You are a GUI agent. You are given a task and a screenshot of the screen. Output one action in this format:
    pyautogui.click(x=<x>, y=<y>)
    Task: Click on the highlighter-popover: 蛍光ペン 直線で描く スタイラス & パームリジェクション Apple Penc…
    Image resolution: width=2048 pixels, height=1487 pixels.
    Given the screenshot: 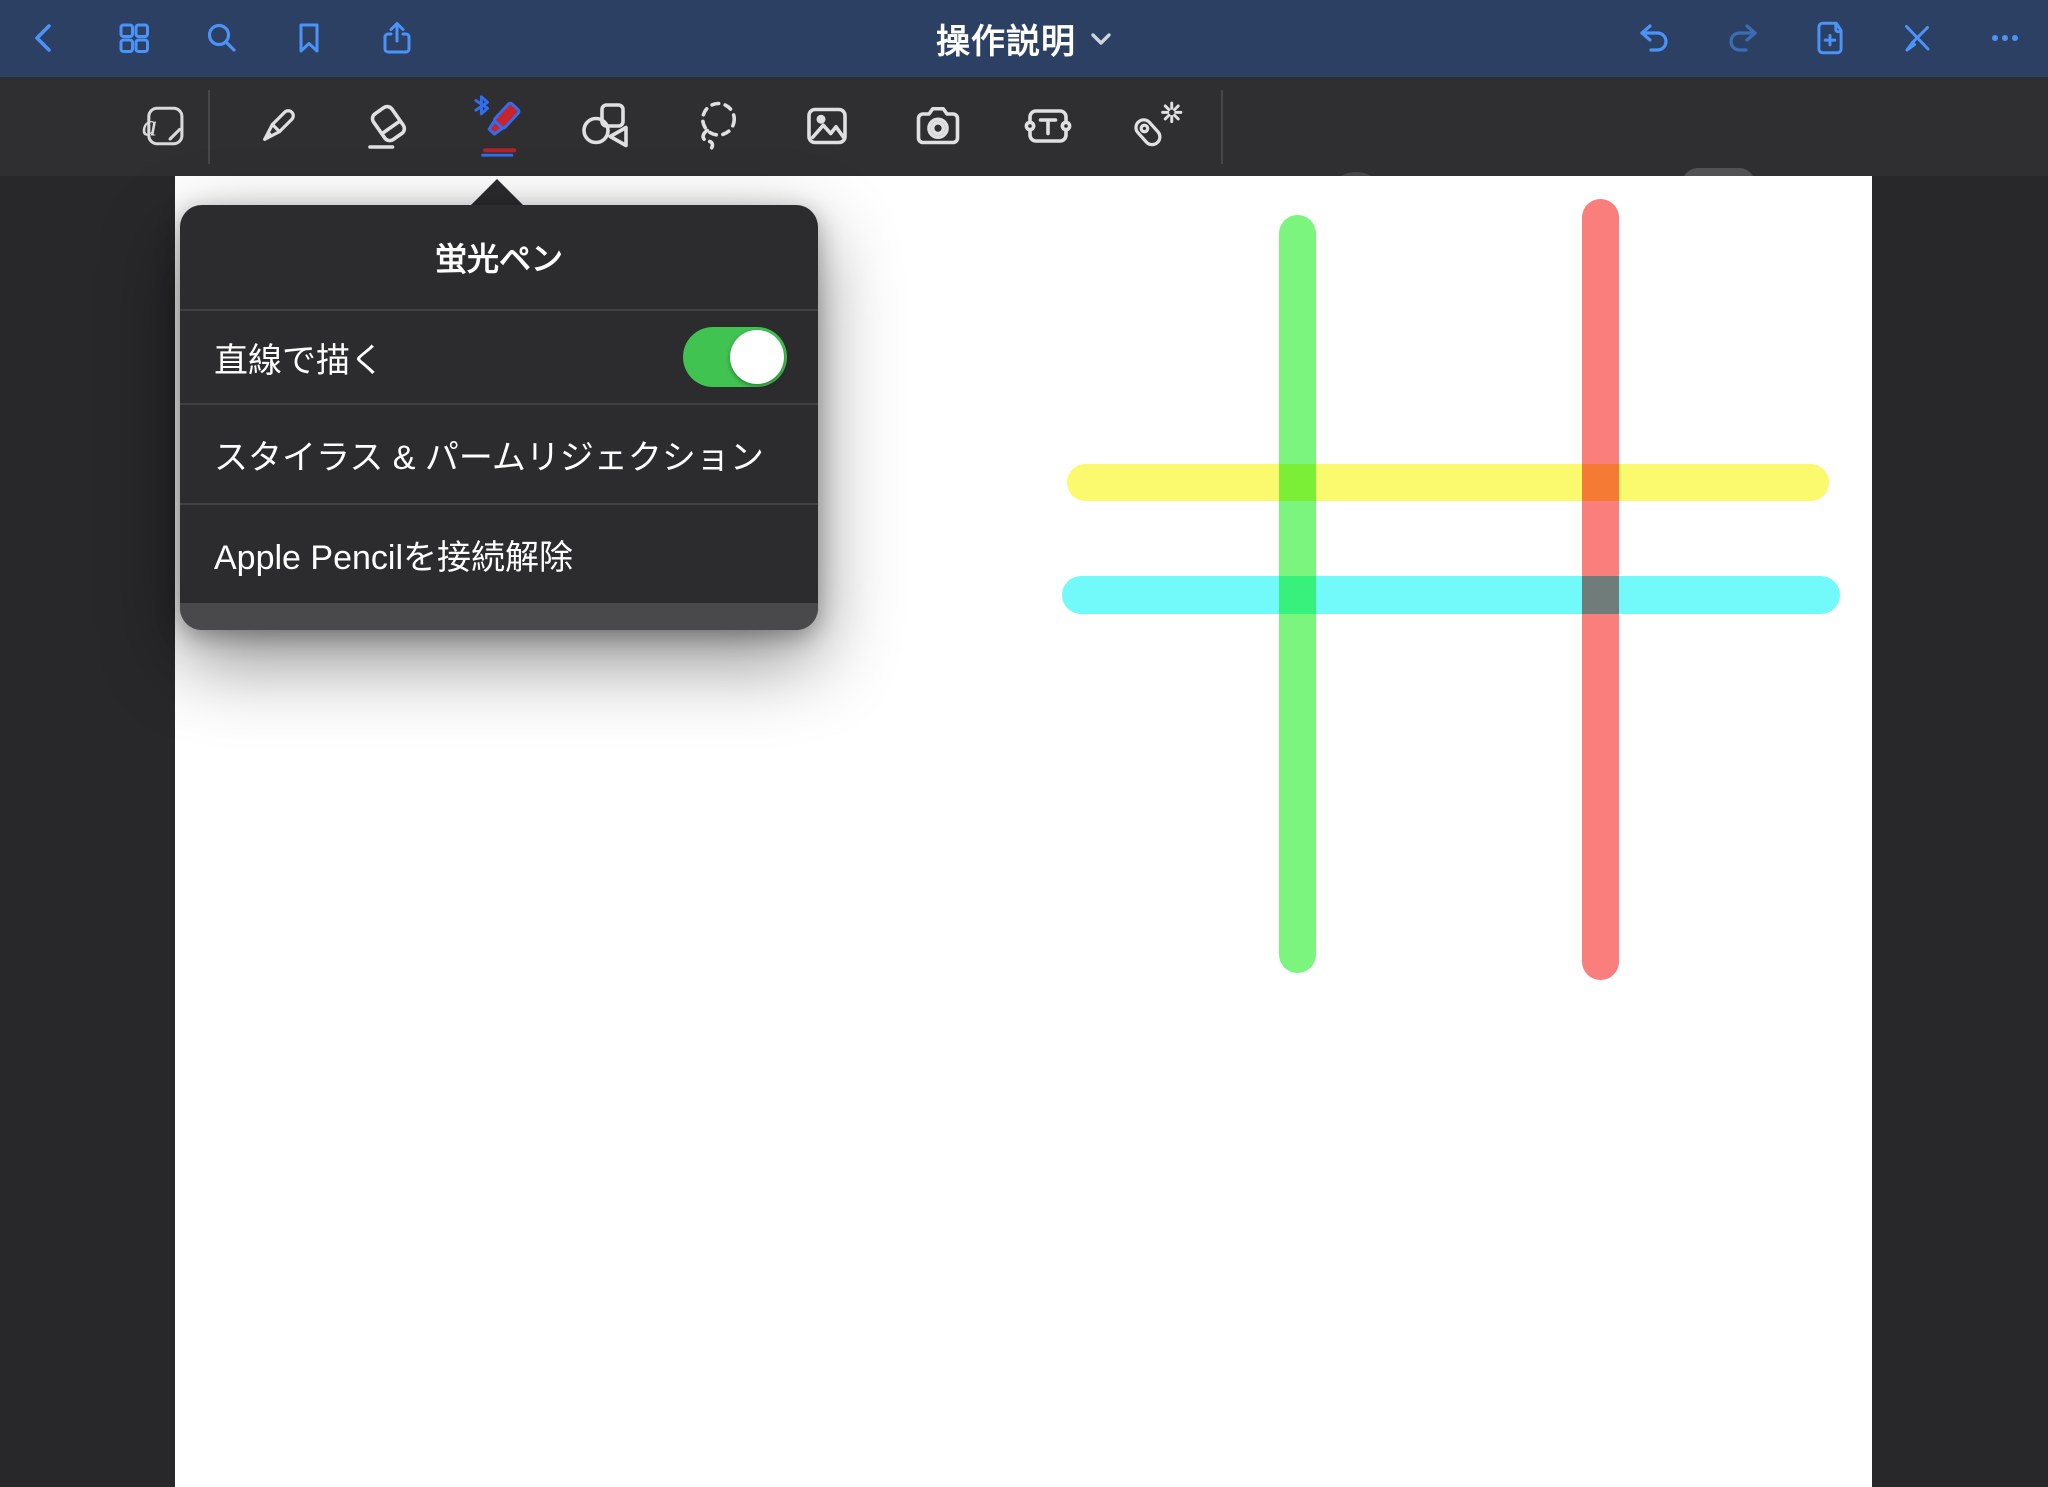 What is the action you would take?
    pyautogui.click(x=499, y=417)
    